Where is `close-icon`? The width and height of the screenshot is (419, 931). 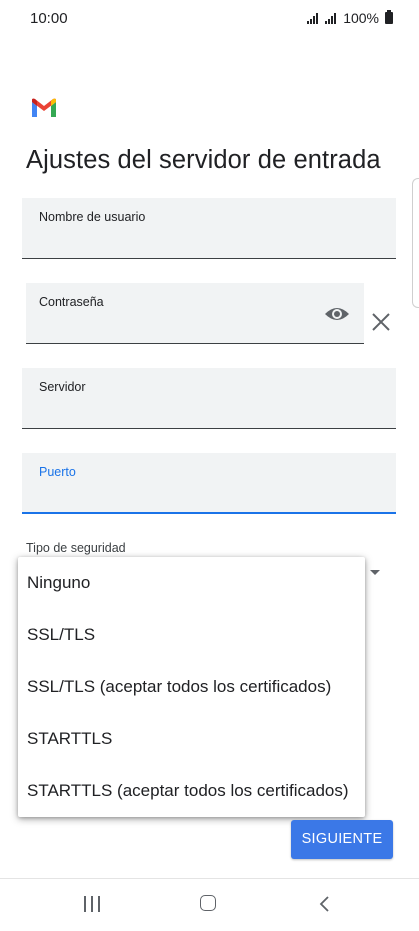
close-icon is located at coordinates (381, 322).